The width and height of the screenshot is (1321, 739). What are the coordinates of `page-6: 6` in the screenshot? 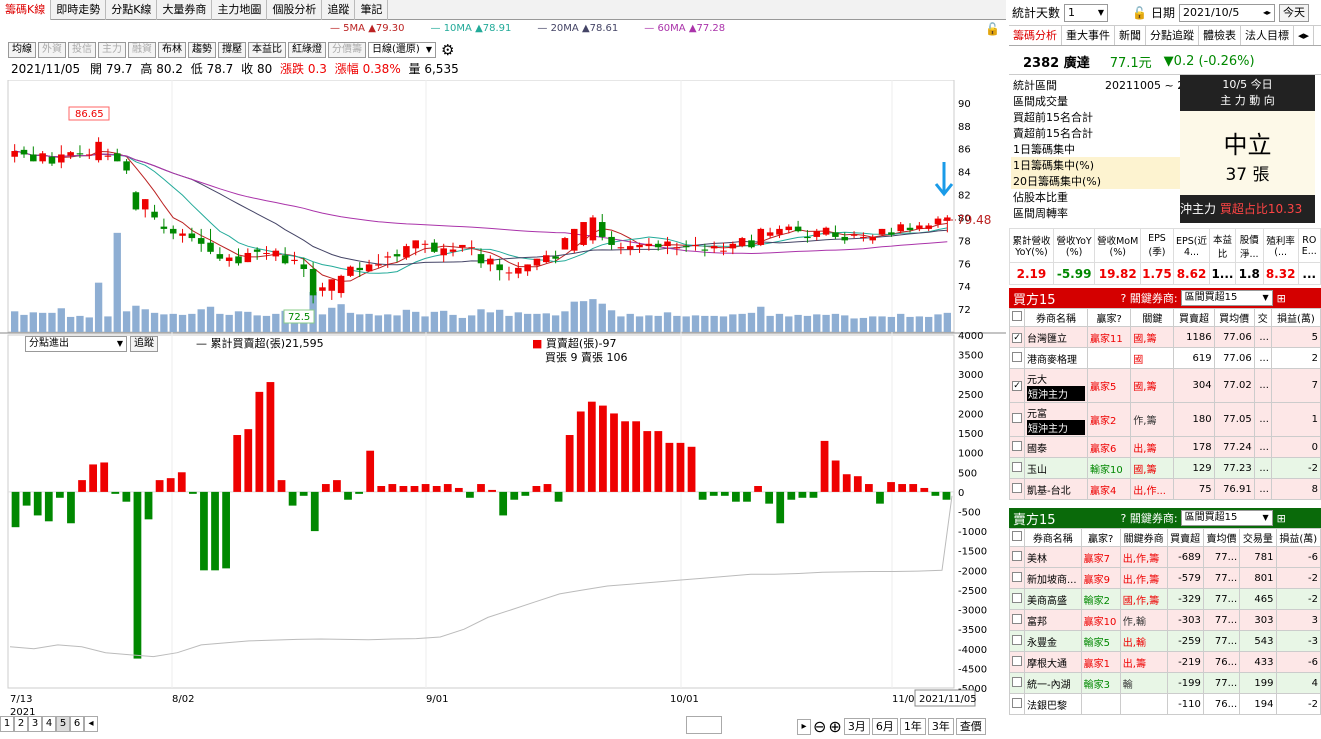 It's located at (77, 724).